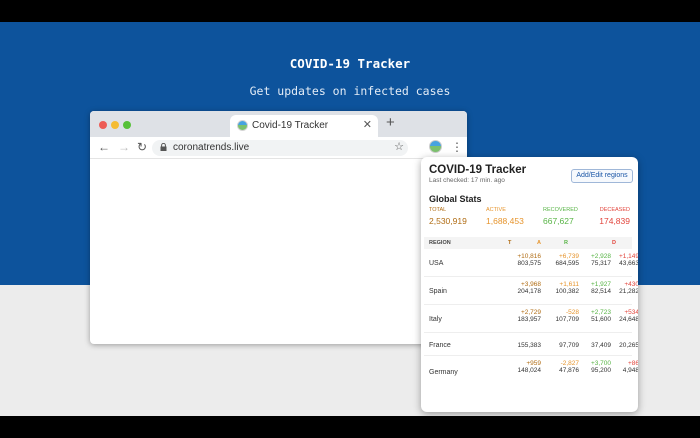 This screenshot has height=438, width=700. I want to click on value-total: 204,178, so click(529, 291).